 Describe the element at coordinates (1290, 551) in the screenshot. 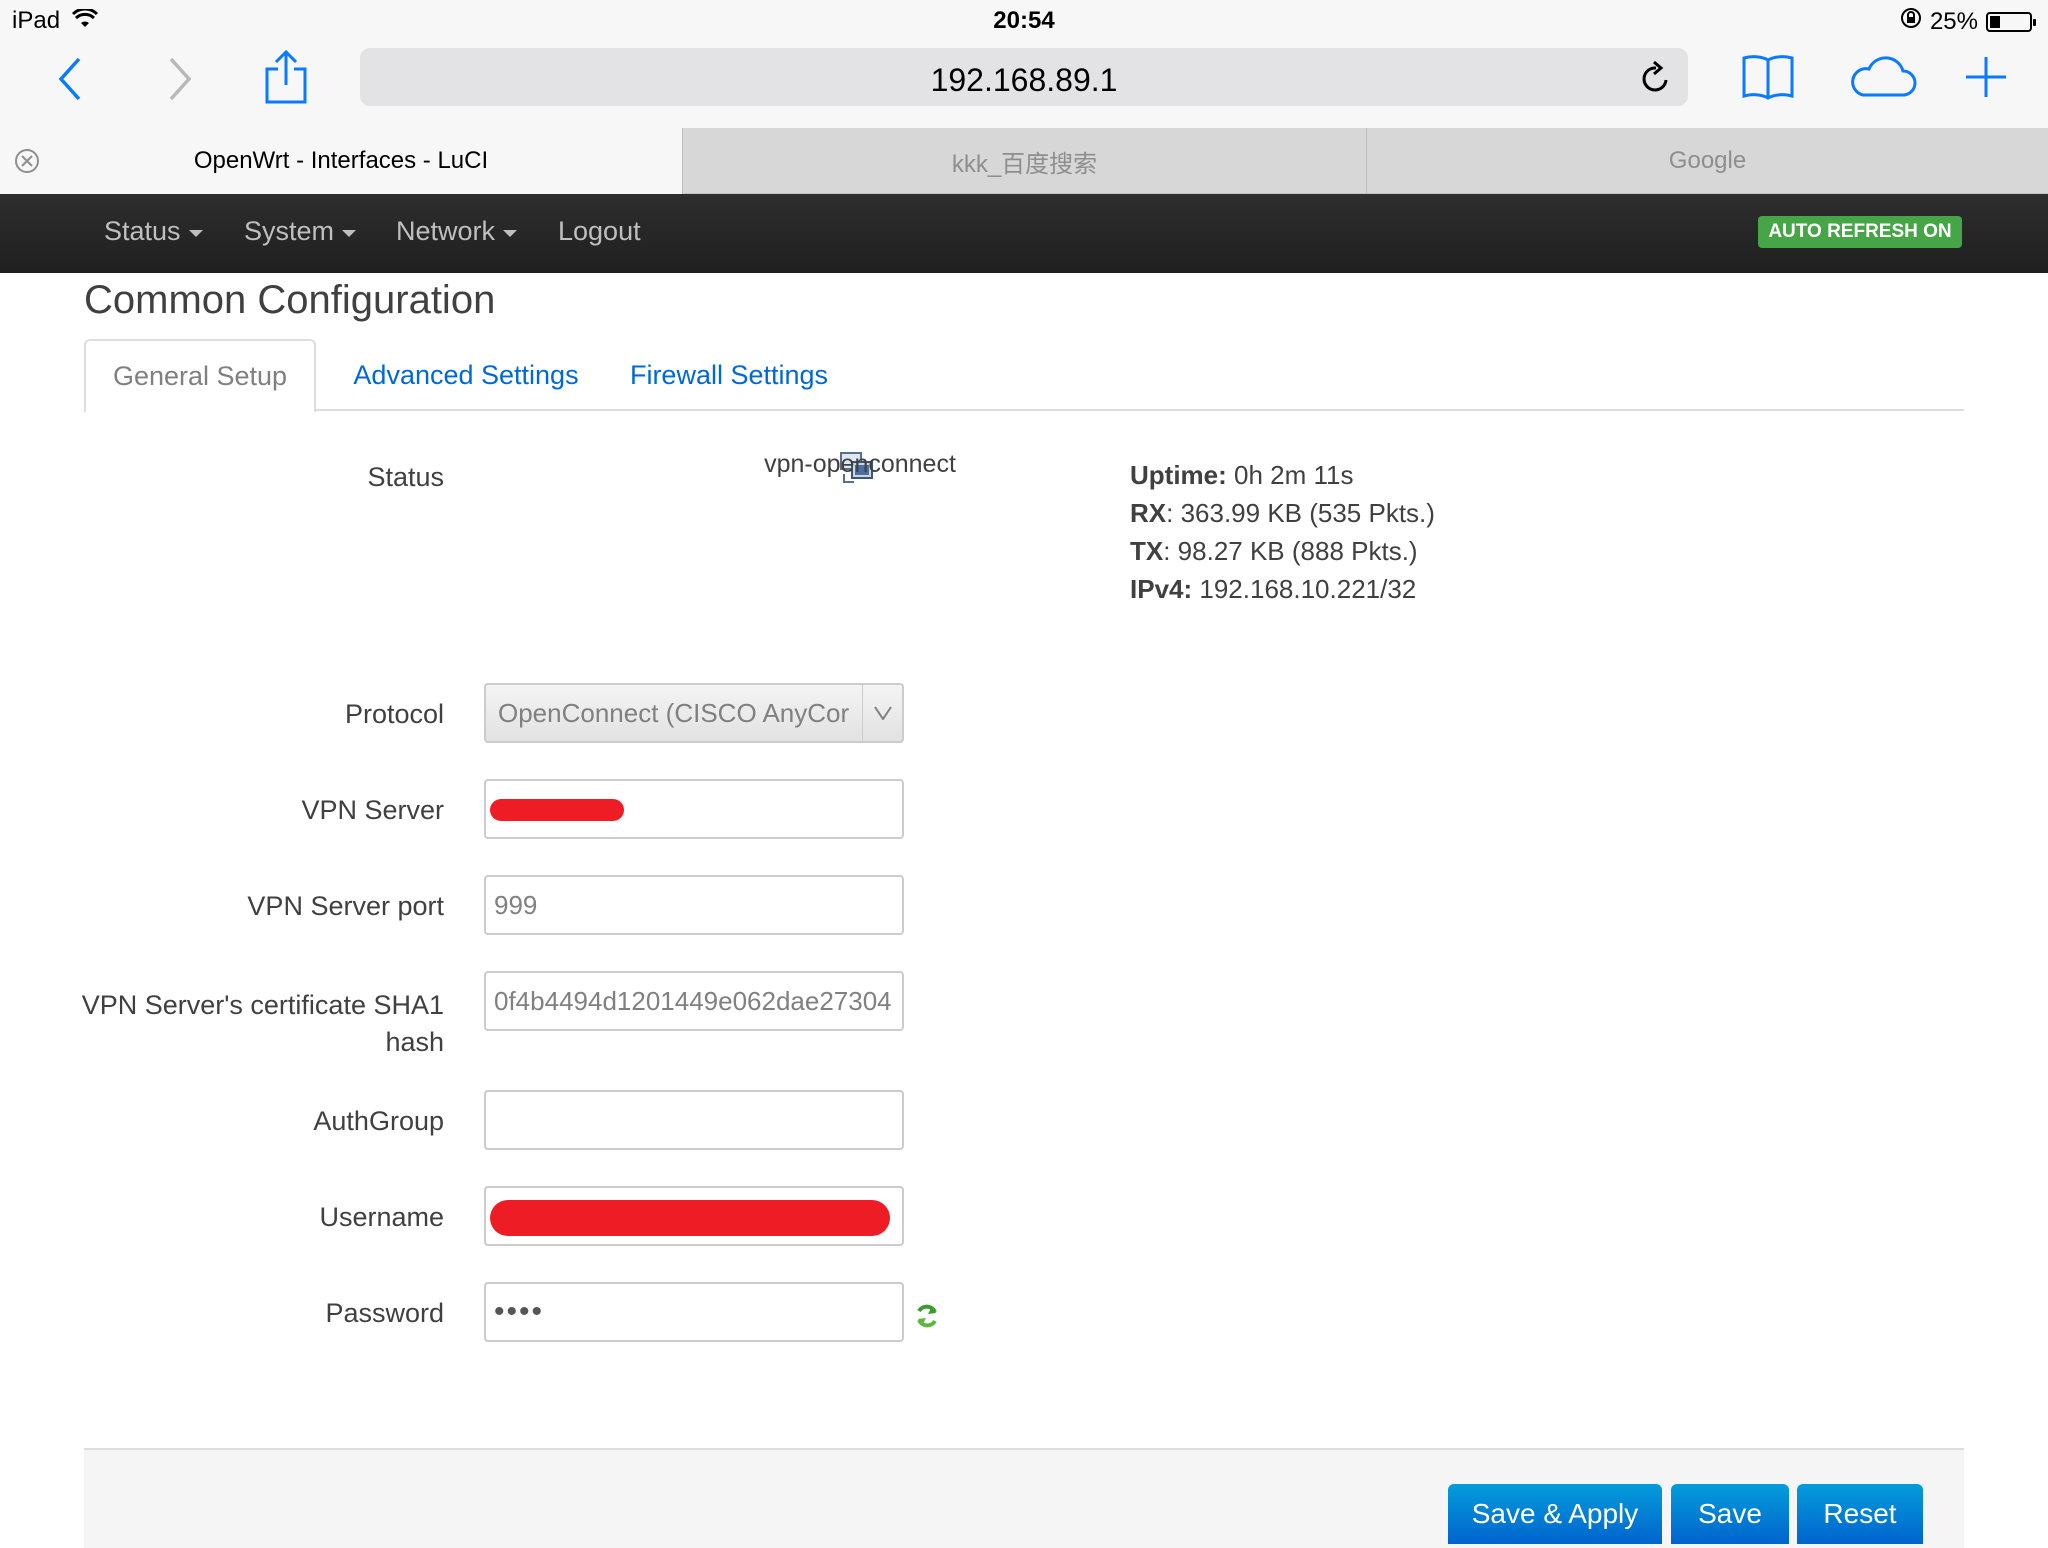

I see `tx-value: : 98.27 KB (888 Pkts.)` at that location.